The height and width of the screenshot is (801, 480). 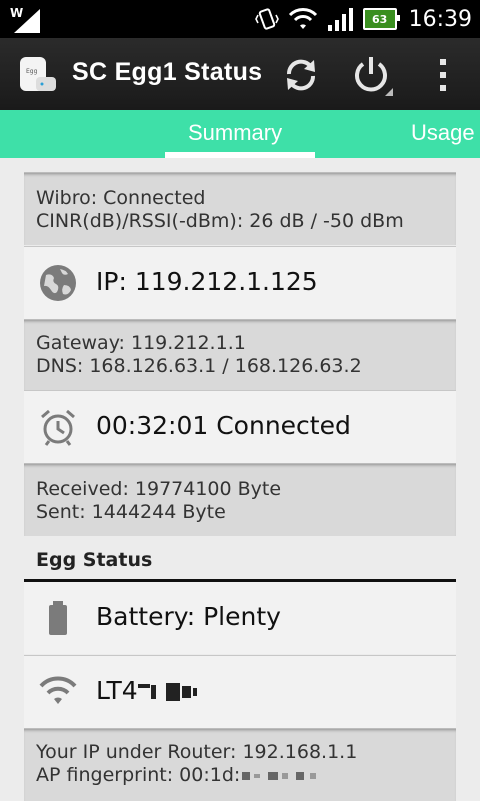 What do you see at coordinates (440, 19) in the screenshot?
I see `clock: 16:39` at bounding box center [440, 19].